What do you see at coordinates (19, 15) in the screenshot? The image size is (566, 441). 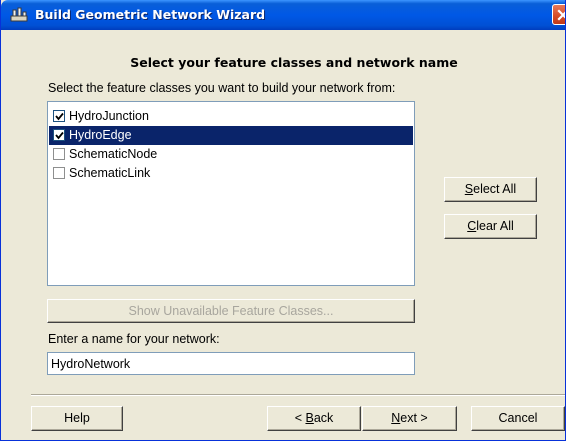 I see `network-wizard-icon` at bounding box center [19, 15].